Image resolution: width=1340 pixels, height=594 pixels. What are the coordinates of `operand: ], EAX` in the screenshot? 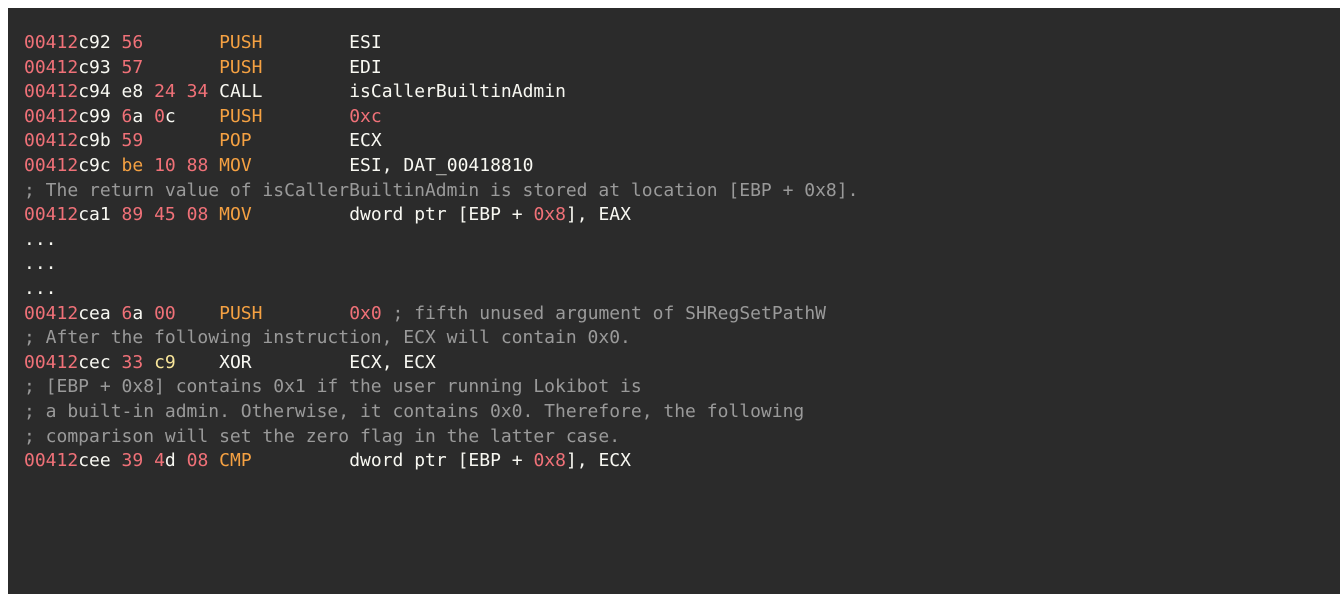 It's located at (598, 215).